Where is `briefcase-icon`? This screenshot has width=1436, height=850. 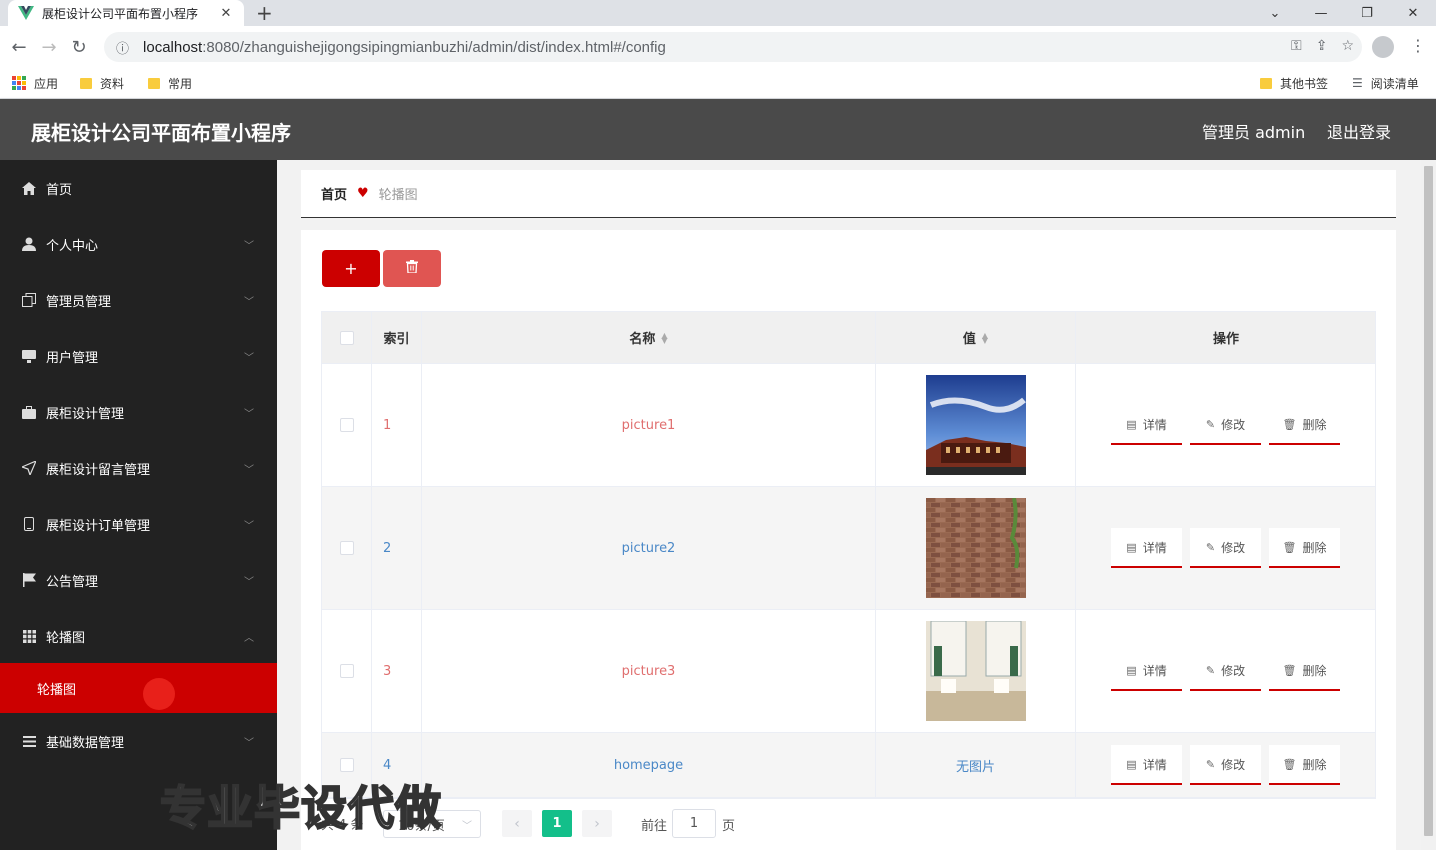 briefcase-icon is located at coordinates (29, 412).